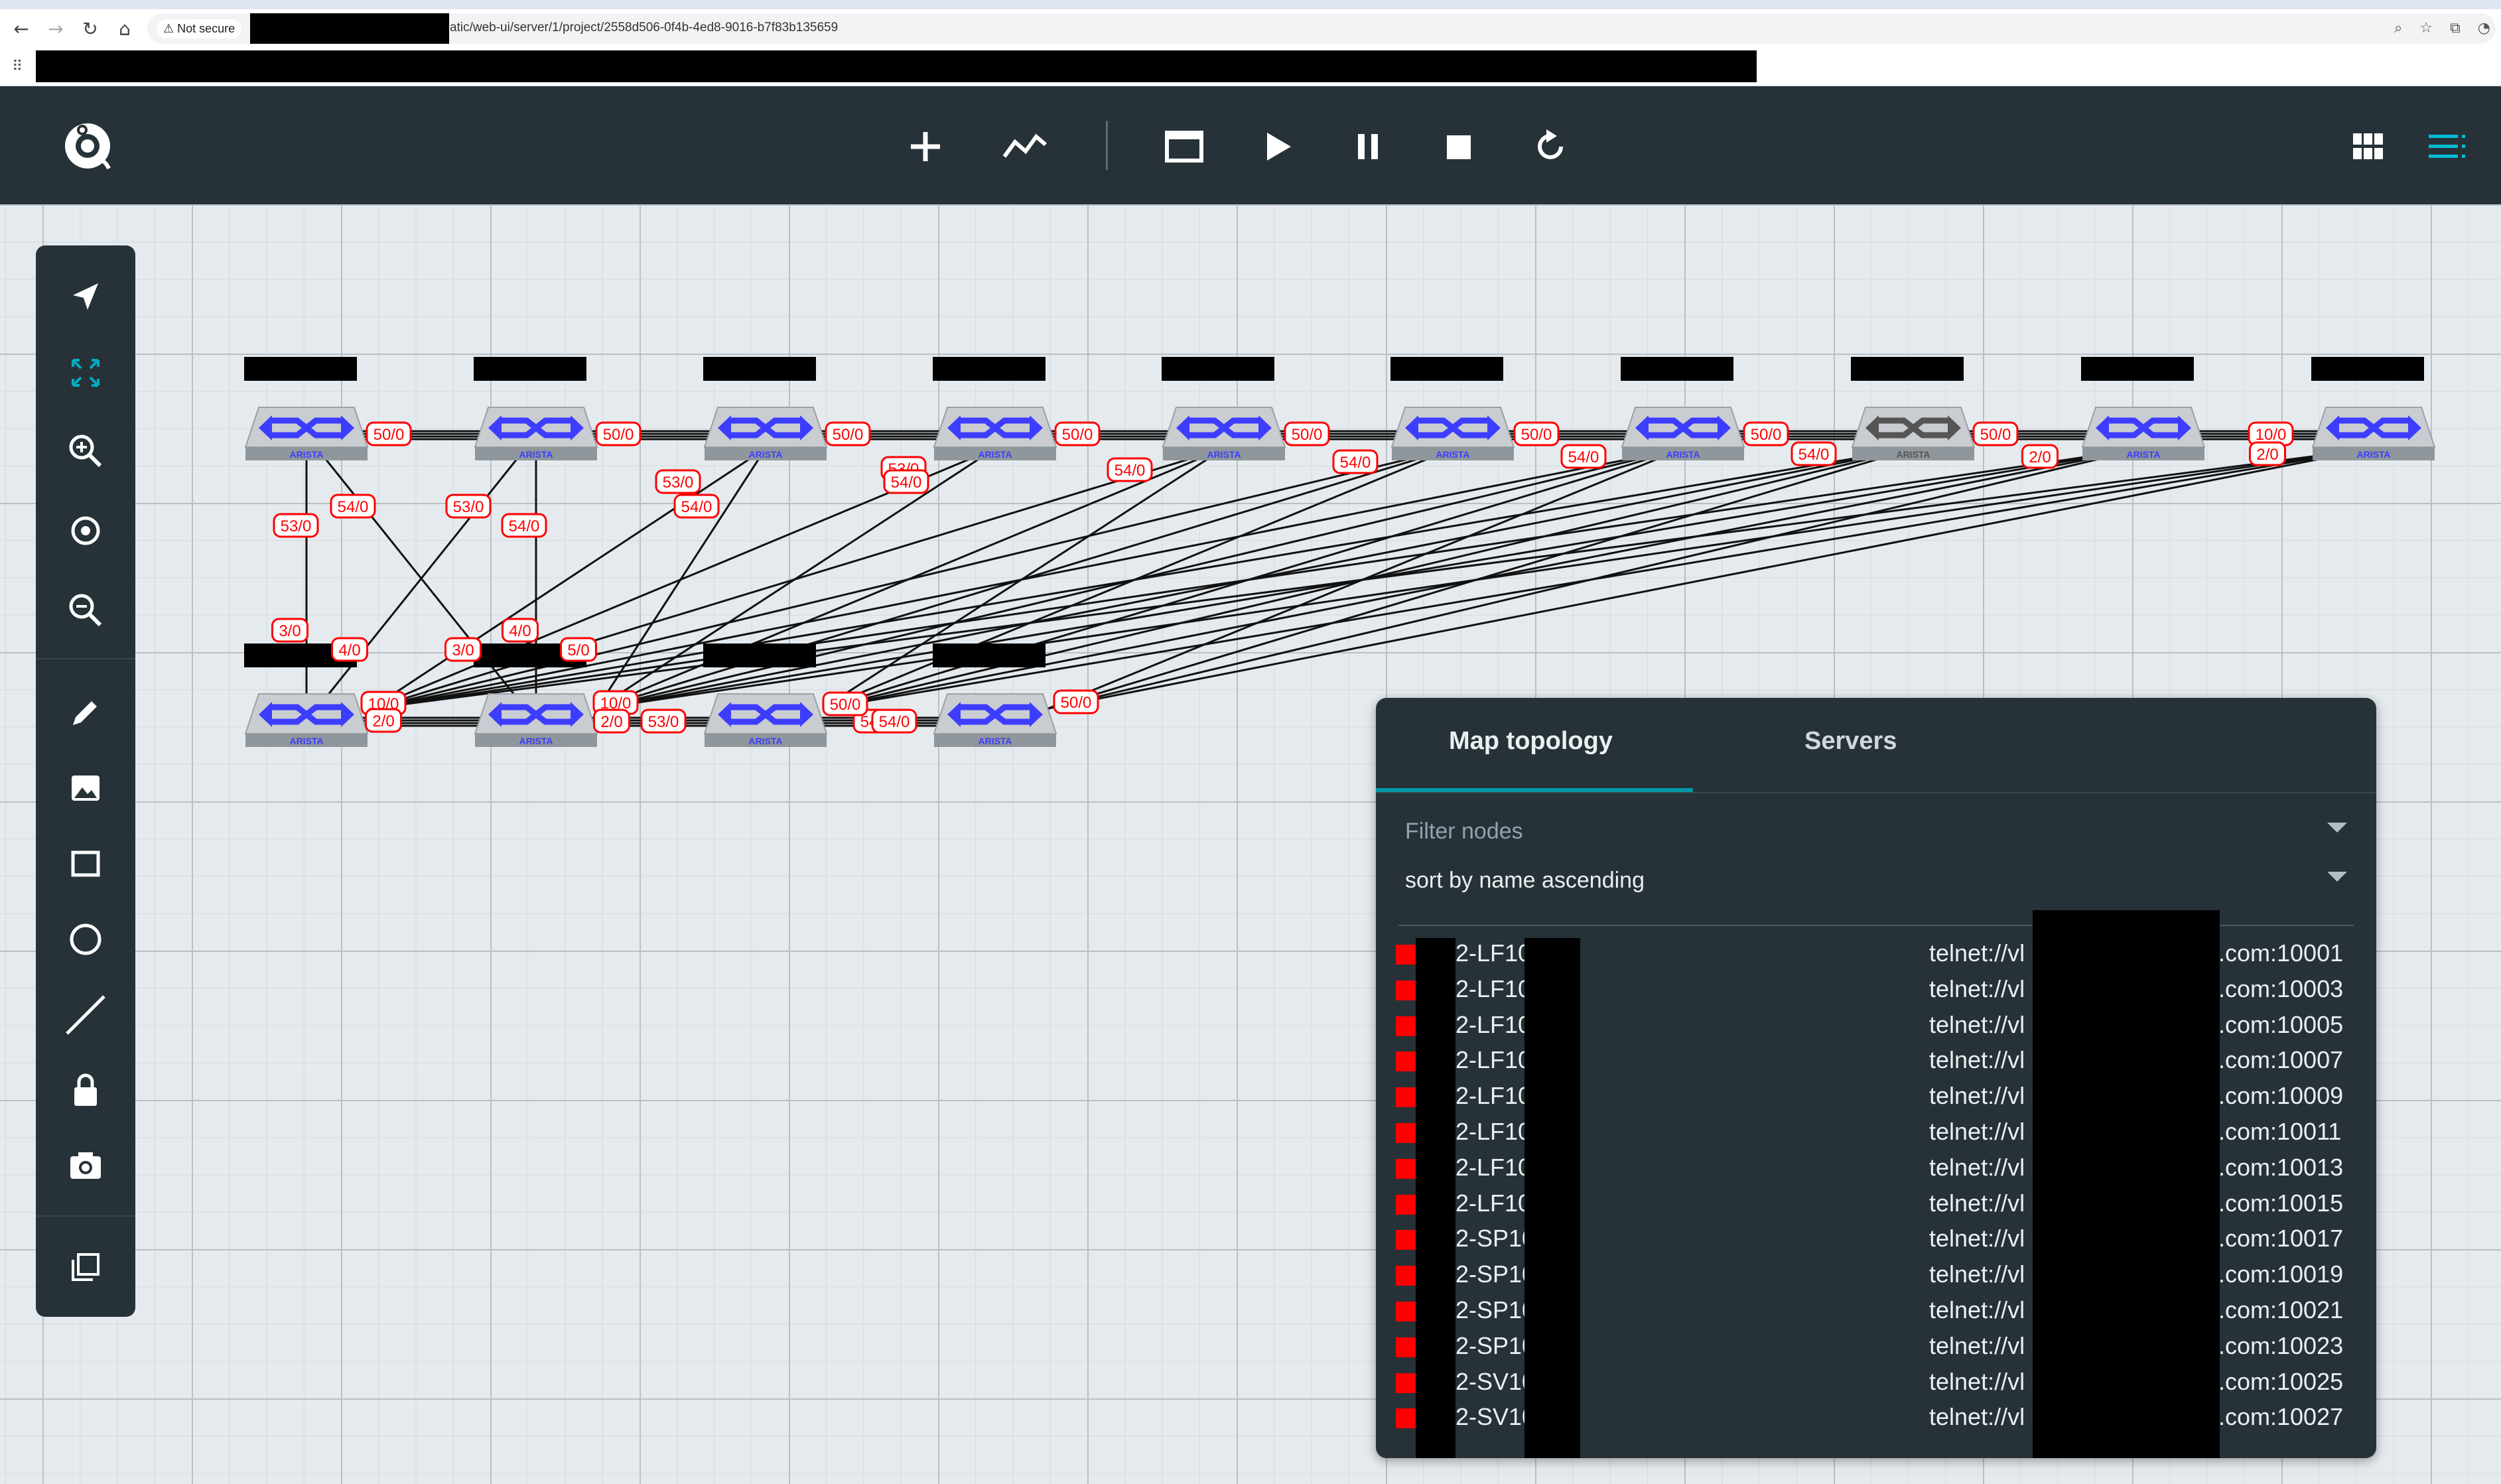 This screenshot has height=1484, width=2501. I want to click on screenshot-icon, so click(85, 1164).